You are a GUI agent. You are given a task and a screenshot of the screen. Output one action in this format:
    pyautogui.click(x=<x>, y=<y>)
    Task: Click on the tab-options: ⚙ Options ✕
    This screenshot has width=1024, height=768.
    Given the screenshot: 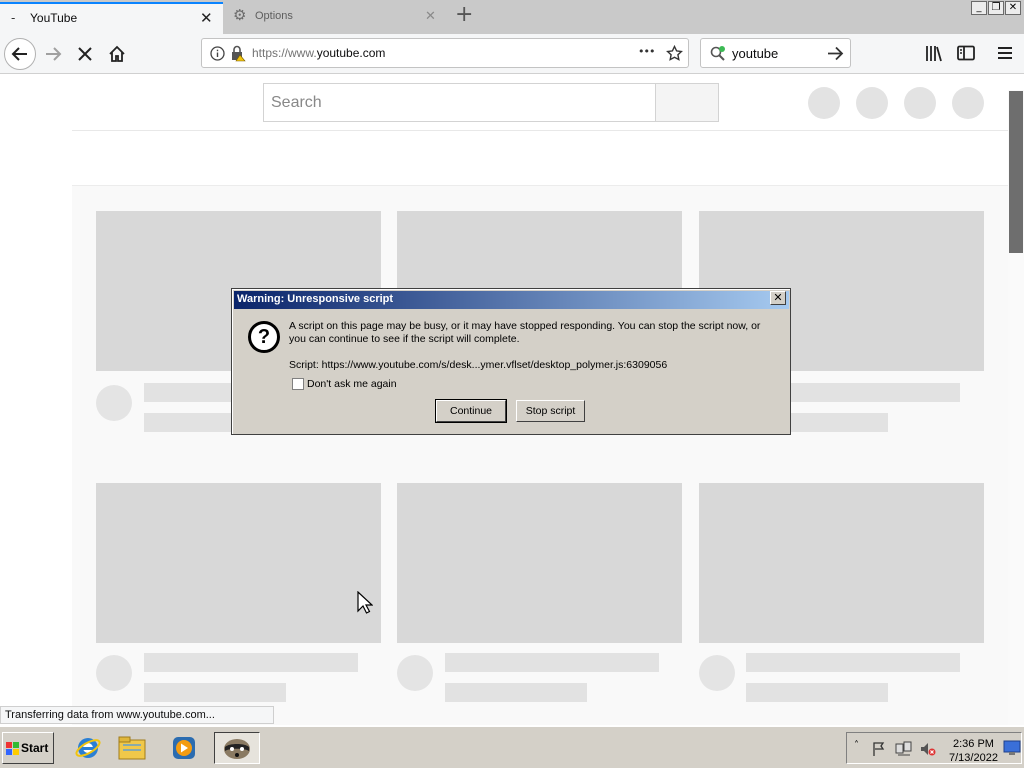 What is the action you would take?
    pyautogui.click(x=335, y=17)
    